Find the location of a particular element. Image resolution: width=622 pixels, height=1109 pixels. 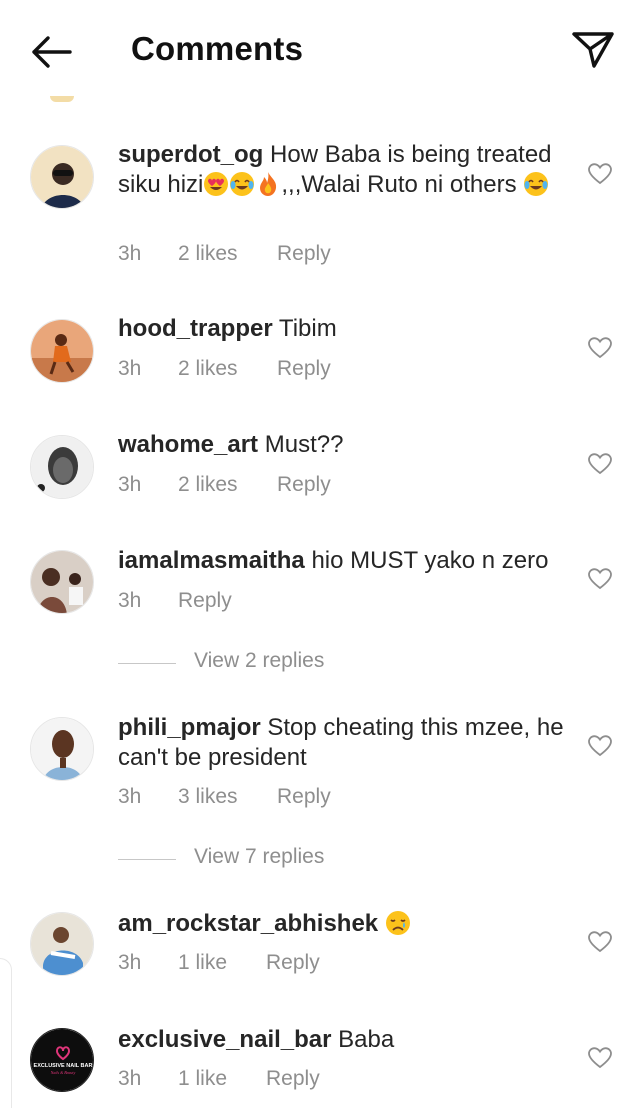

comment-text: hood_trapper Tibim is located at coordinates (343, 329).